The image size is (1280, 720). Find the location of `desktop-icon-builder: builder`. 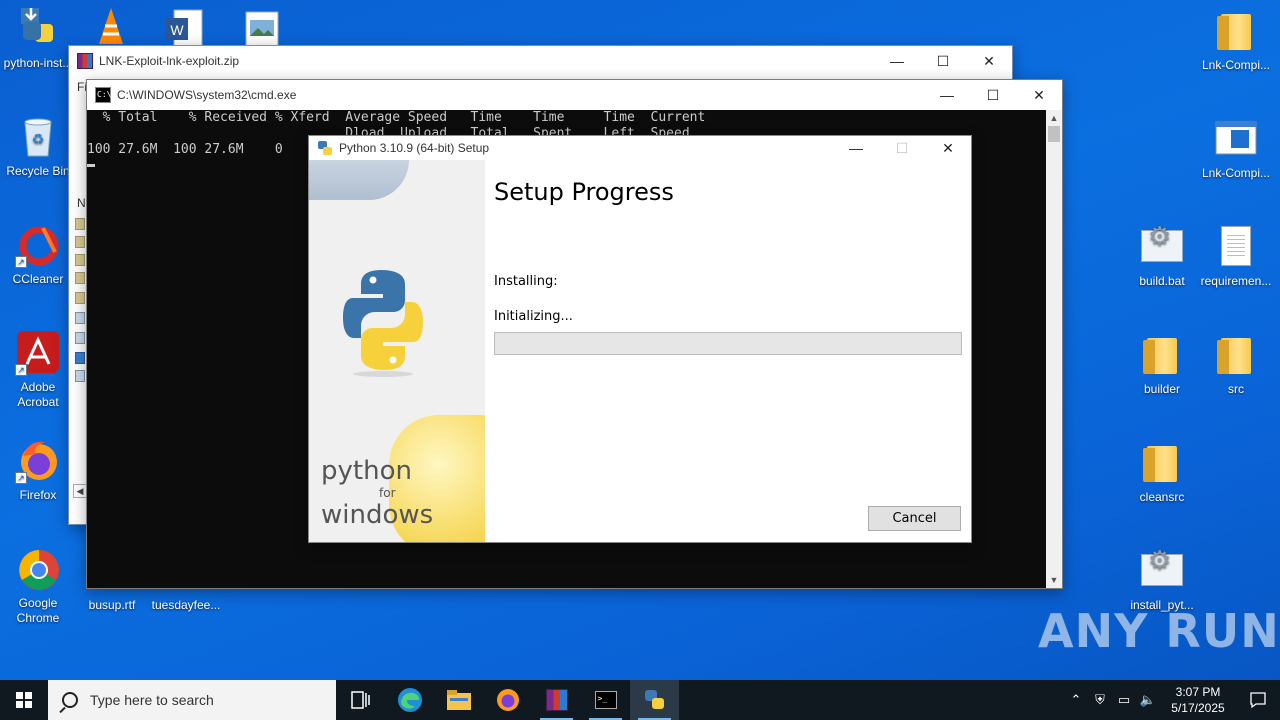

desktop-icon-builder: builder is located at coordinates (1162, 364).